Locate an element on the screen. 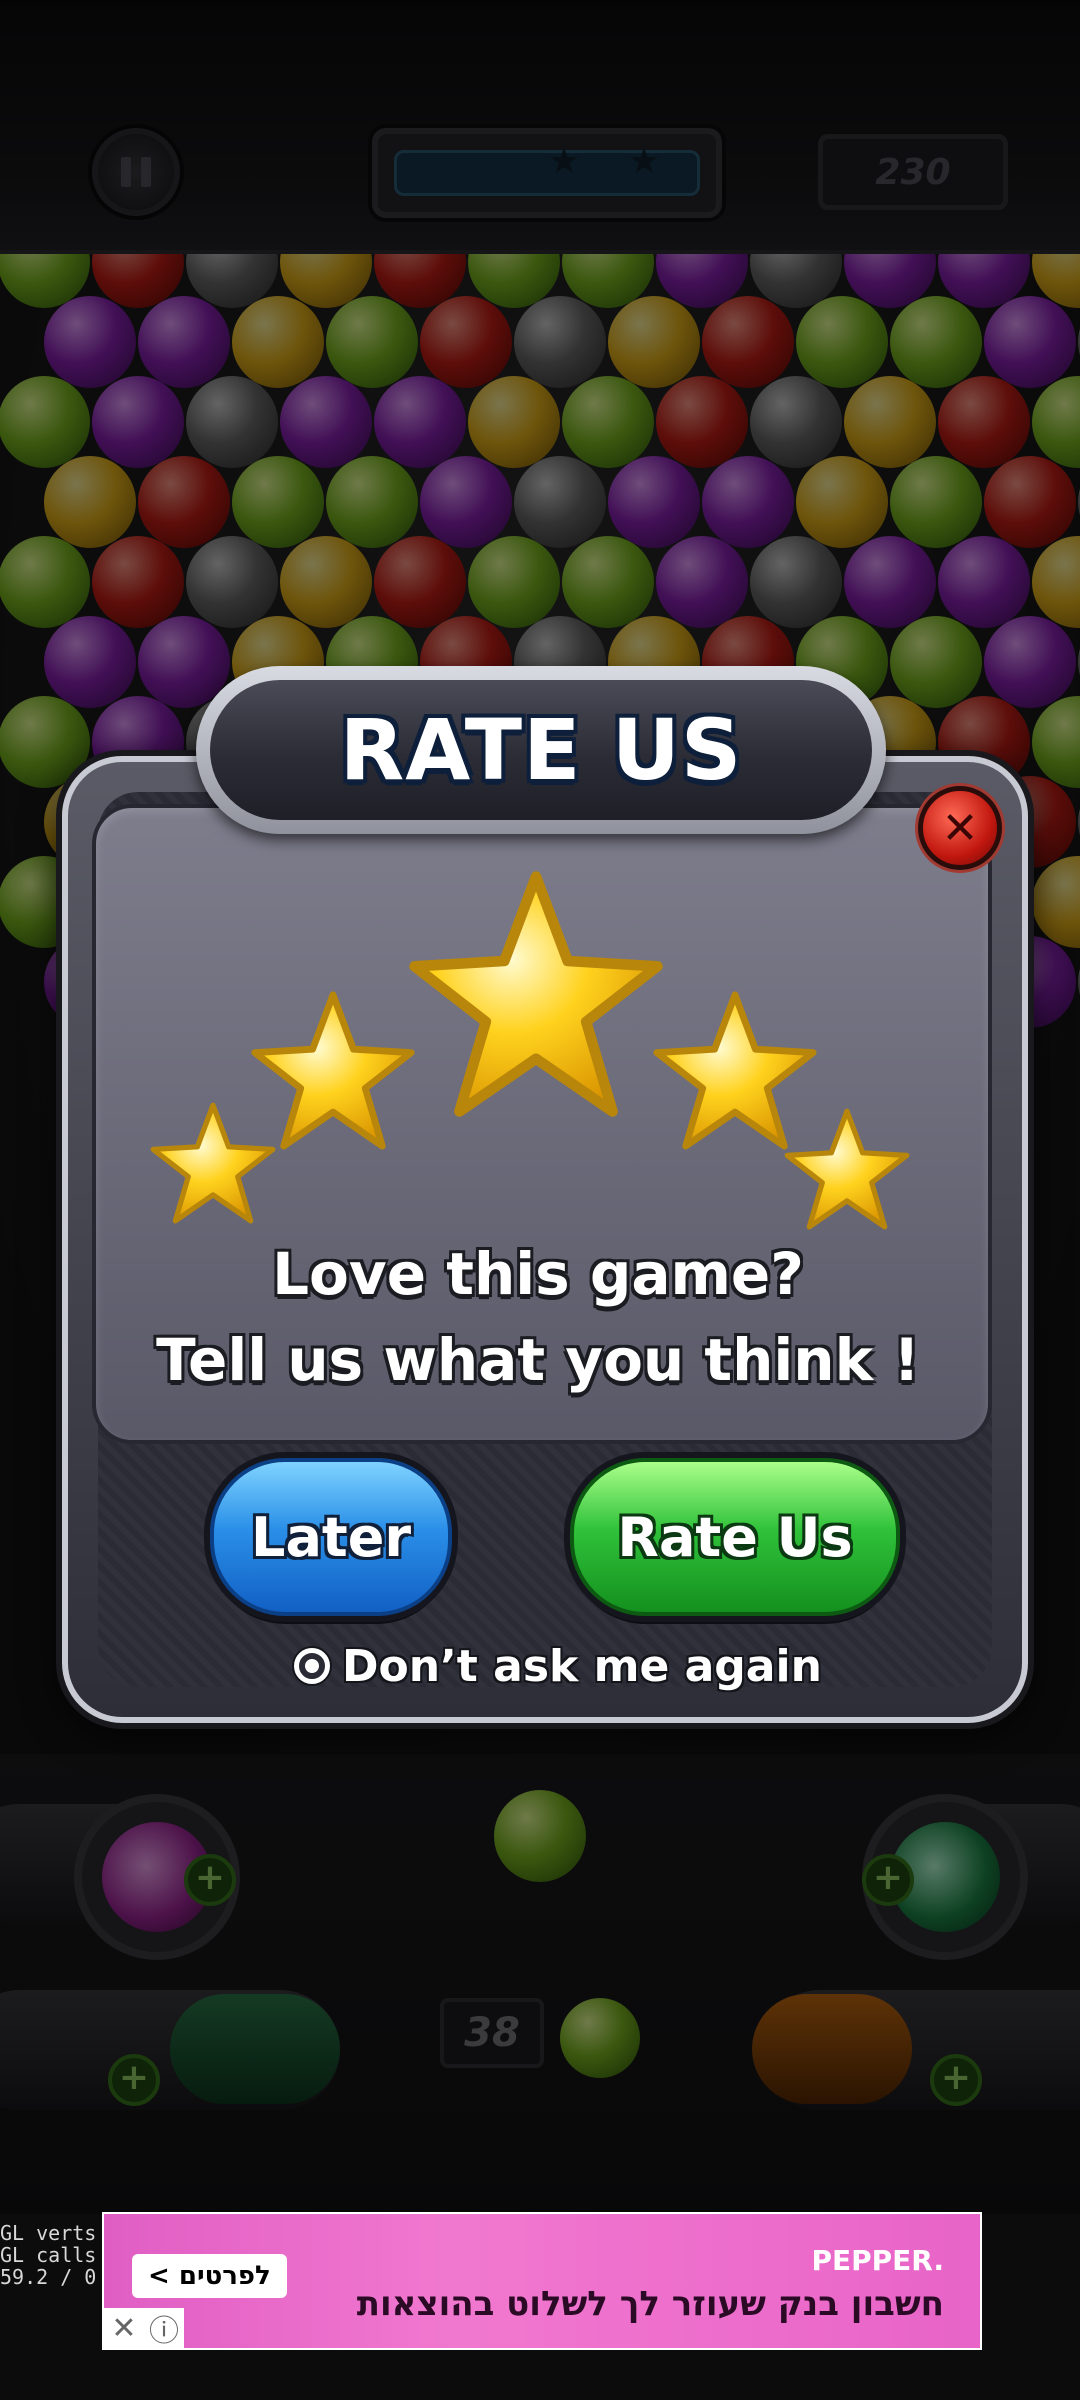 Image resolution: width=1080 pixels, height=2400 pixels. ad-cta-button: לפרטים > is located at coordinates (209, 2276).